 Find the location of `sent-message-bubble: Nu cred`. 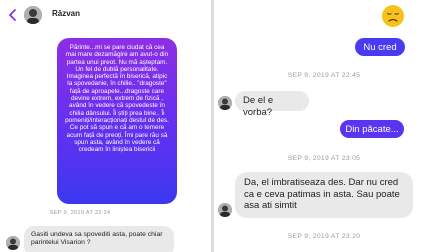

sent-message-bubble: Nu cred is located at coordinates (380, 47).